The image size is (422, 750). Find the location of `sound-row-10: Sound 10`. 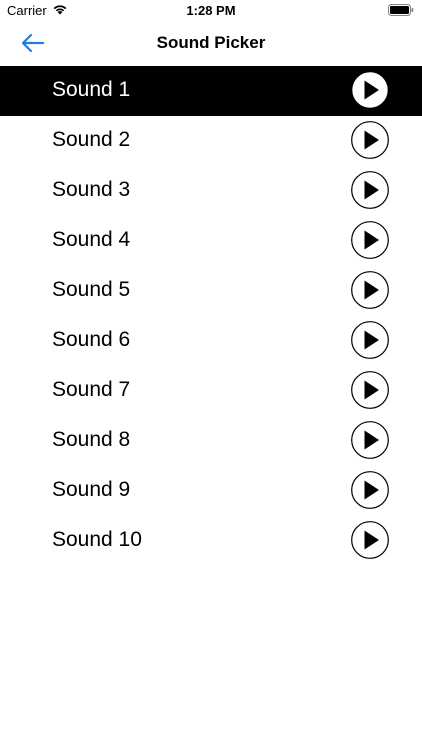

sound-row-10: Sound 10 is located at coordinates (211, 541).